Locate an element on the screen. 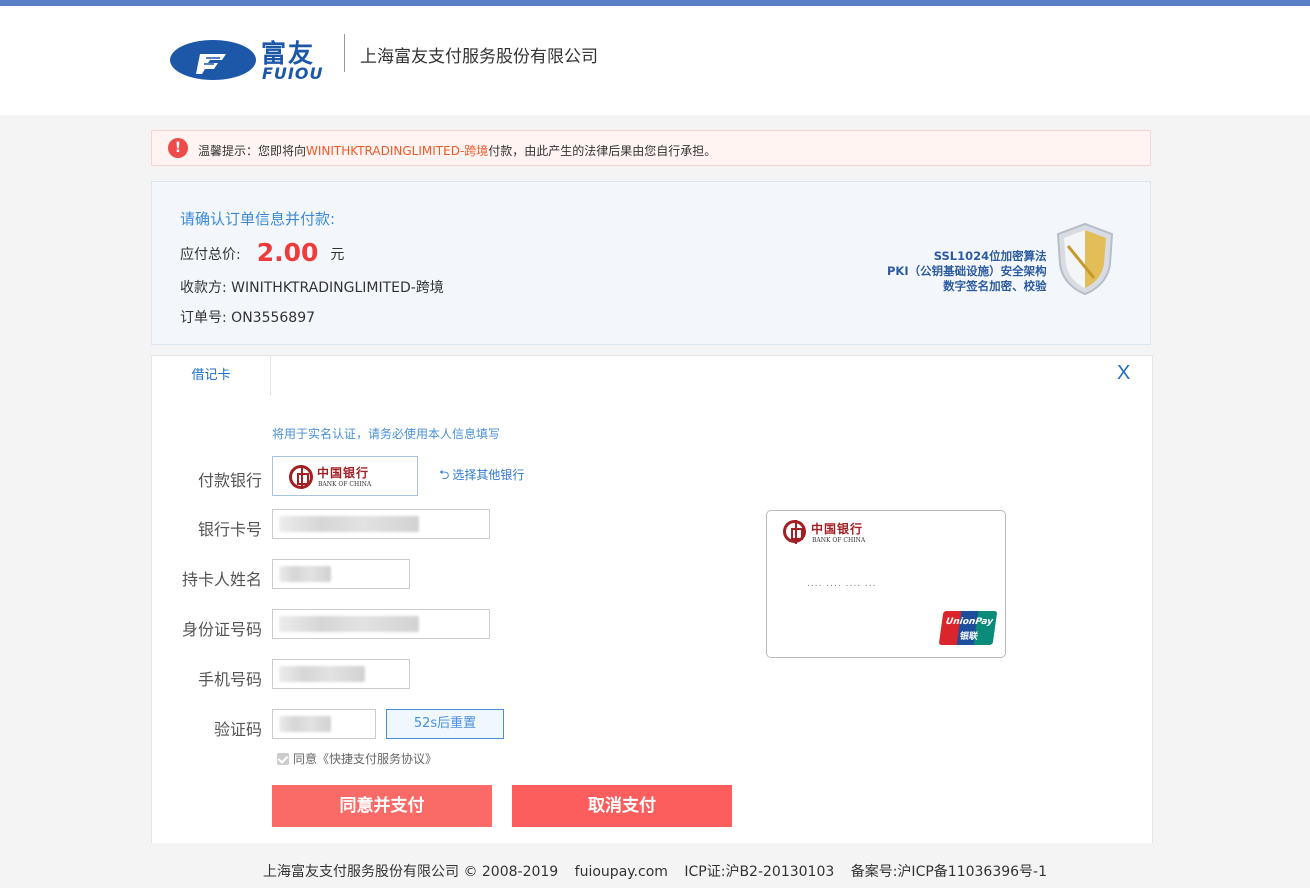 This screenshot has width=1310, height=888. holder-name-input is located at coordinates (341, 574).